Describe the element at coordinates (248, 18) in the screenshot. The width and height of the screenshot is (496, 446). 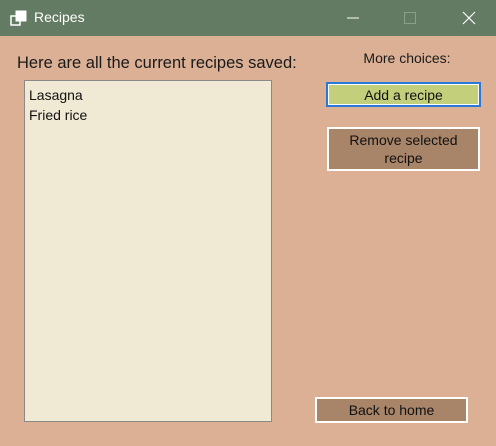
I see `title-bar: Recipes` at that location.